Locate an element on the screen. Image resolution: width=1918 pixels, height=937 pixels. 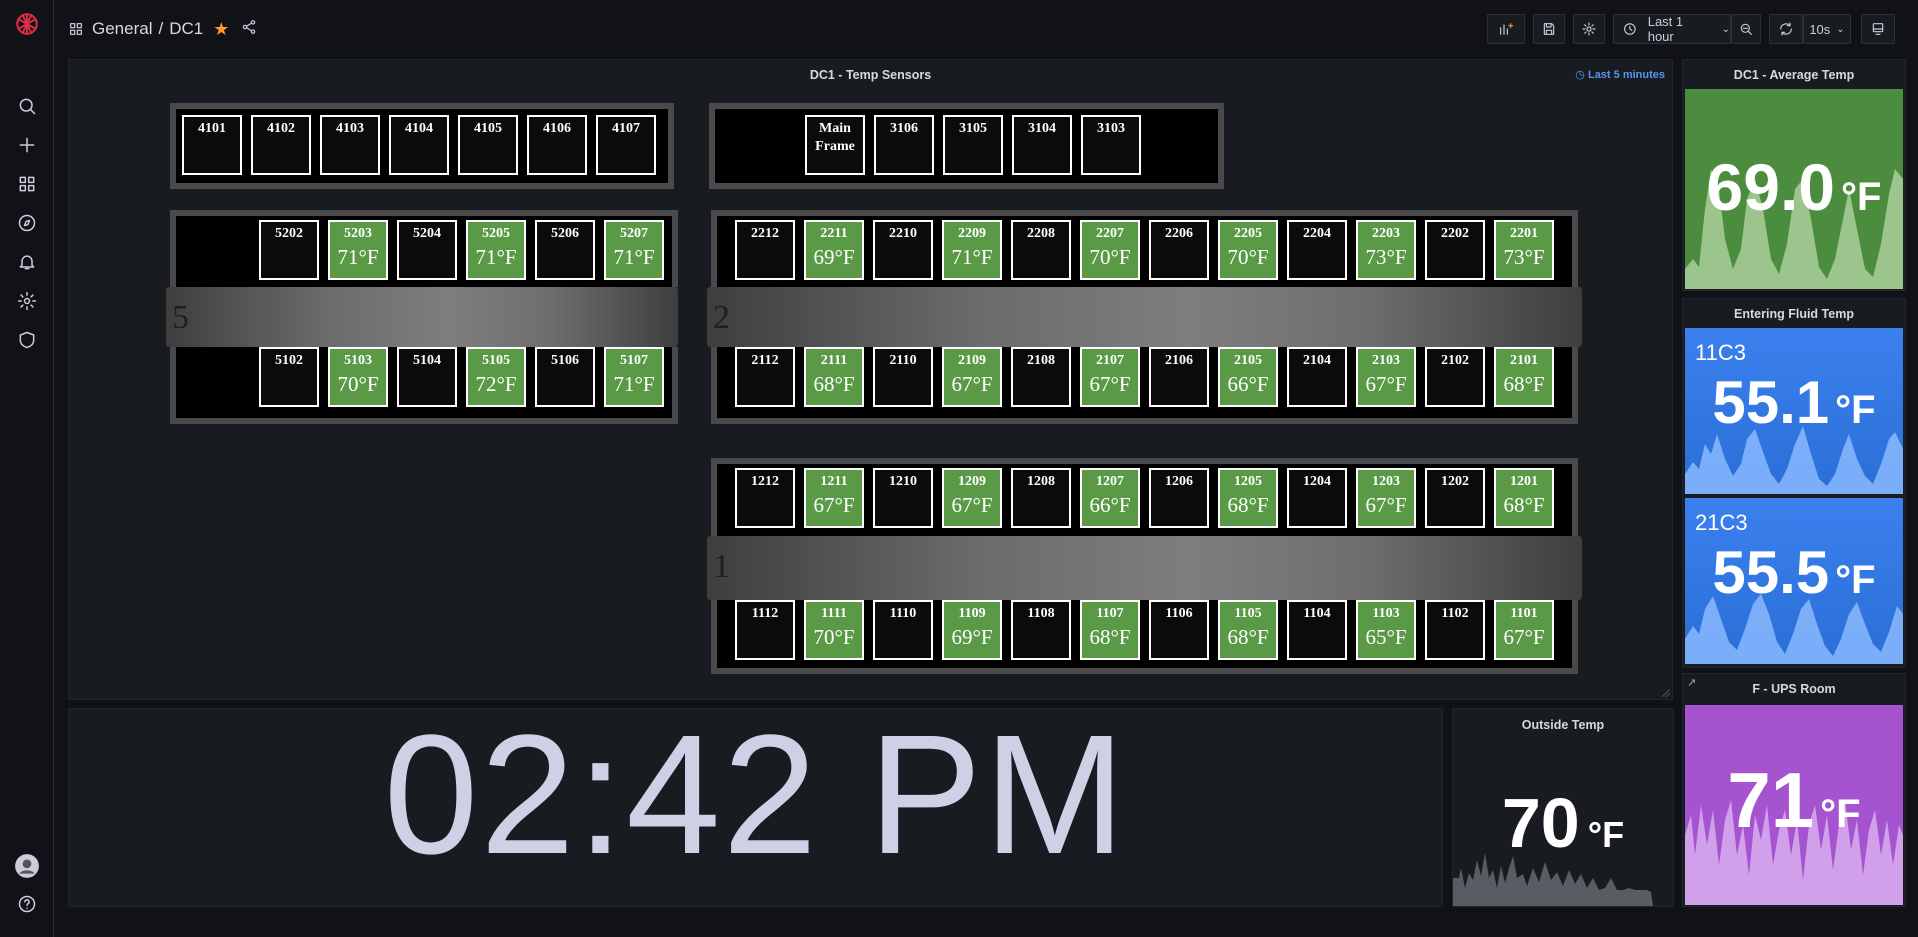
rack-cell: 1108 is located at coordinates (1041, 630).